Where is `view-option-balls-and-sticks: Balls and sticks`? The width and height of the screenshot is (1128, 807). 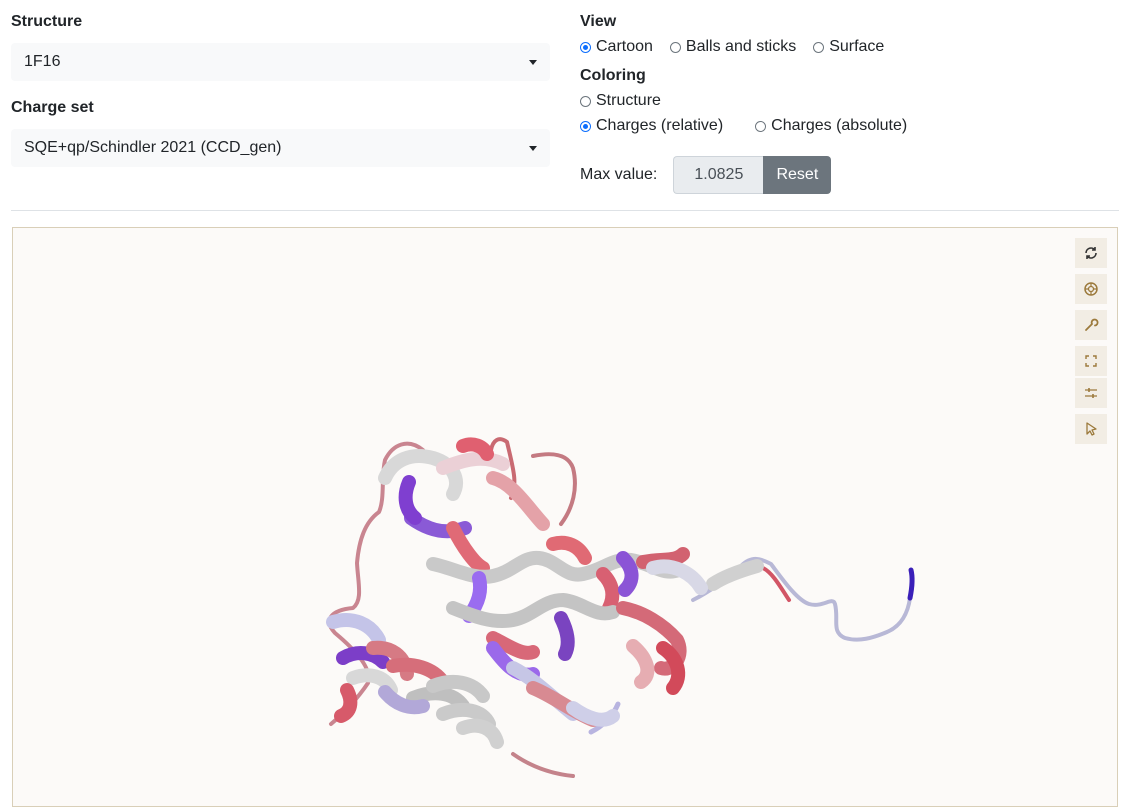 view-option-balls-and-sticks: Balls and sticks is located at coordinates (733, 47).